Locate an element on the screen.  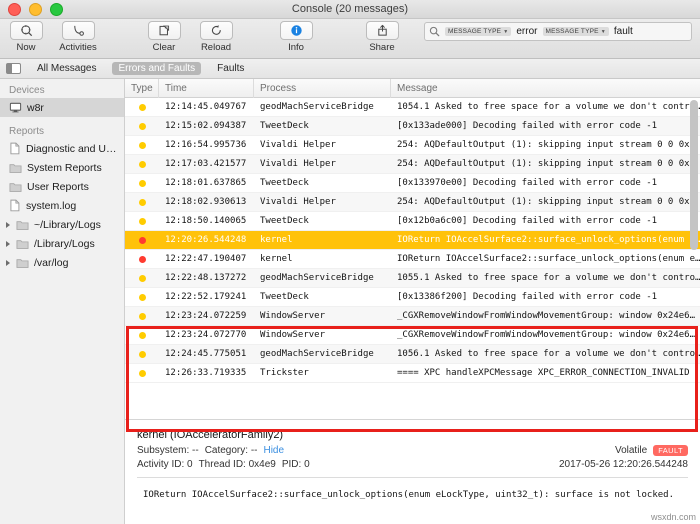
status-badge-fault: FAULT is located at coordinates (670, 450).